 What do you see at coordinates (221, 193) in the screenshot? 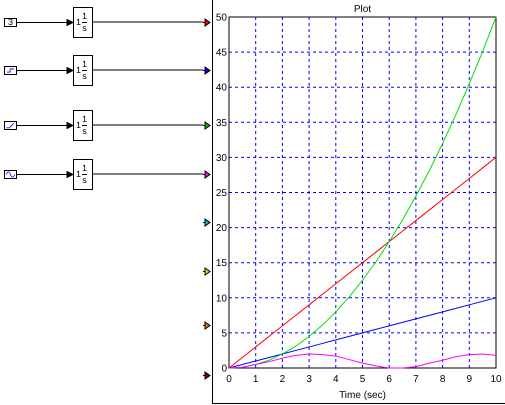
I see `y-tick-label: 25` at bounding box center [221, 193].